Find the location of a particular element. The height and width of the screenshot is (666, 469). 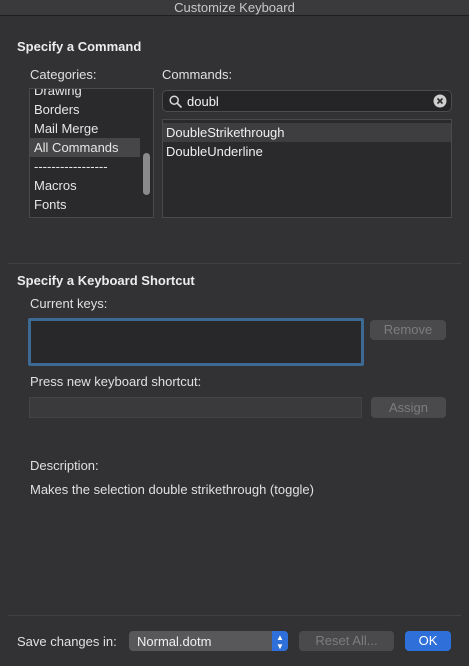

category-item-mail-merge: Mail Merge is located at coordinates (85, 128).